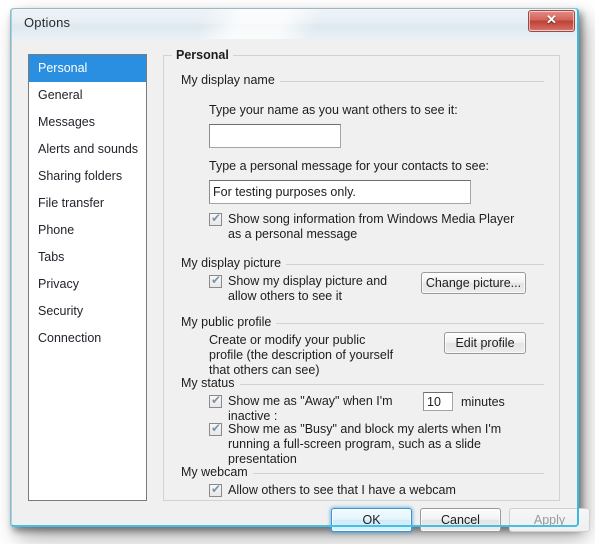 The height and width of the screenshot is (544, 595). I want to click on sidebar-item-alerts-and-sounds: Alerts and sounds, so click(87, 149).